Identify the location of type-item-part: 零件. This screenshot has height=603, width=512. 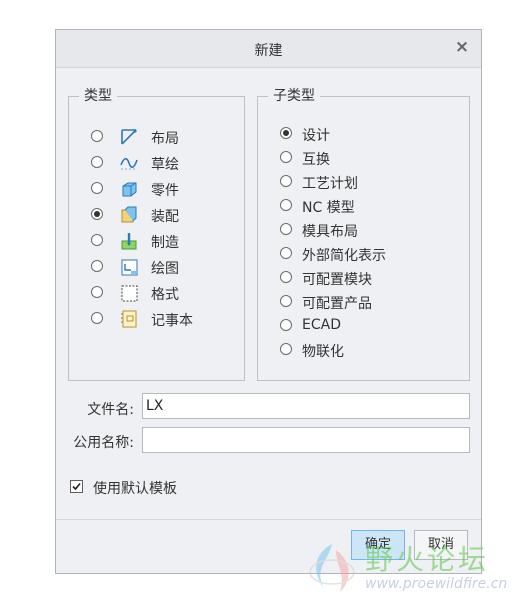
(156, 190).